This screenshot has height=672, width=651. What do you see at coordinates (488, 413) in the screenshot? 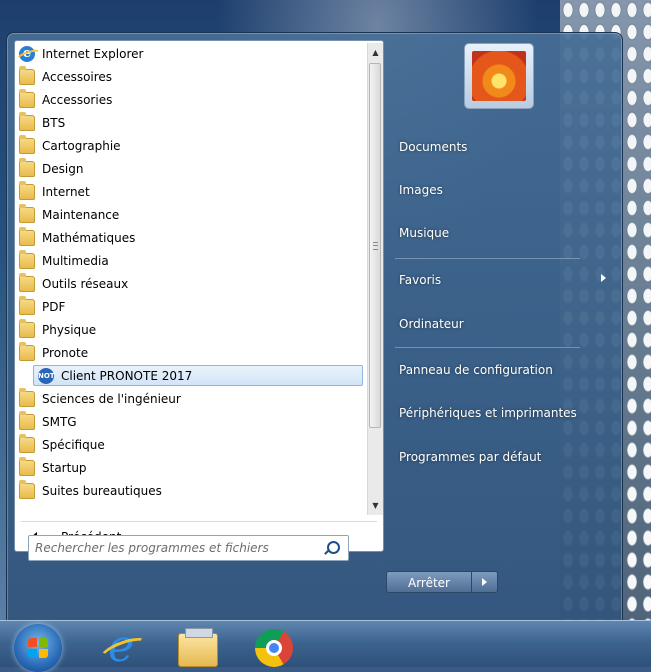
I see `menu-item-peripheriques-imprimantes: Périphériques et imprimantes` at bounding box center [488, 413].